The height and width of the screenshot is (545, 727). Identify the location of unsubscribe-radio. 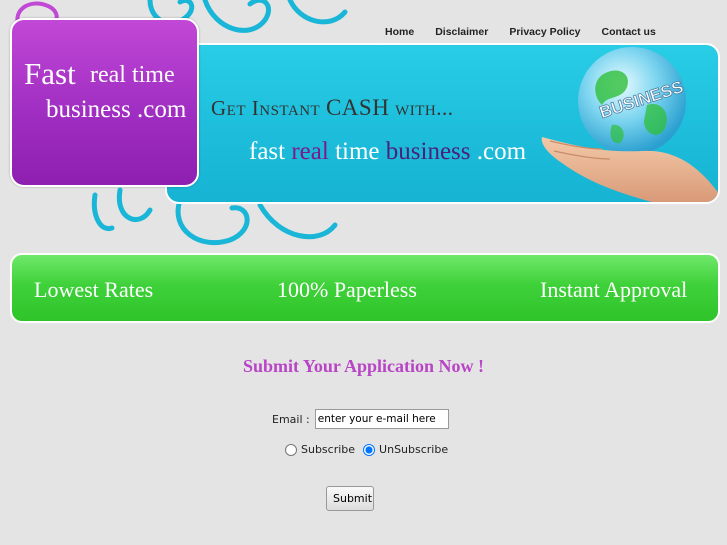
(369, 449).